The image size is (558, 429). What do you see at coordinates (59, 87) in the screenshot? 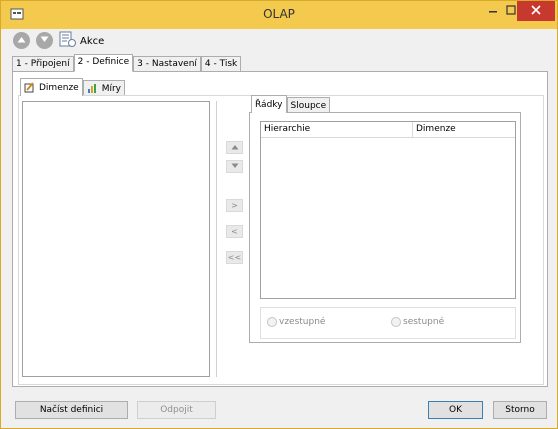
I see `tab-dimenze-label: Dimenze` at bounding box center [59, 87].